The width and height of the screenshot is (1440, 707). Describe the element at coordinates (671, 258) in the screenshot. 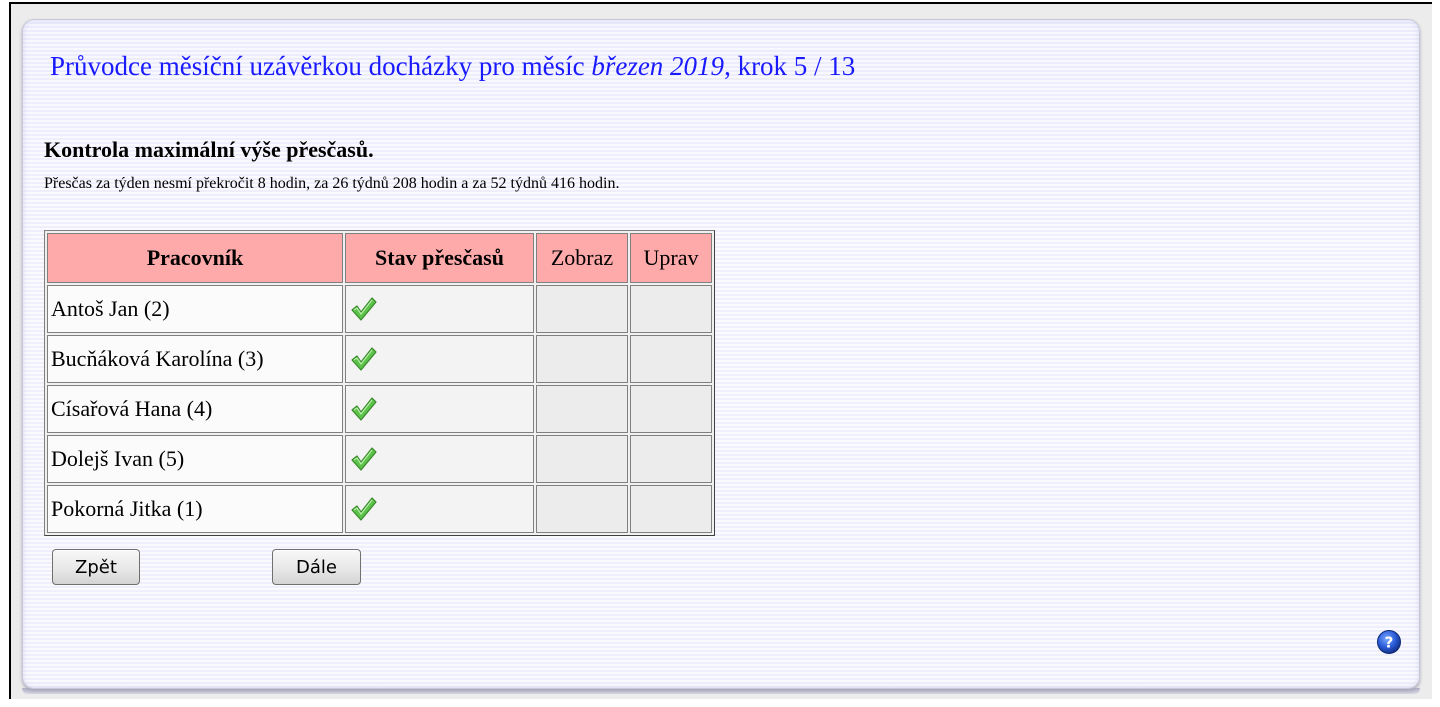

I see `header-edit: Uprav` at that location.